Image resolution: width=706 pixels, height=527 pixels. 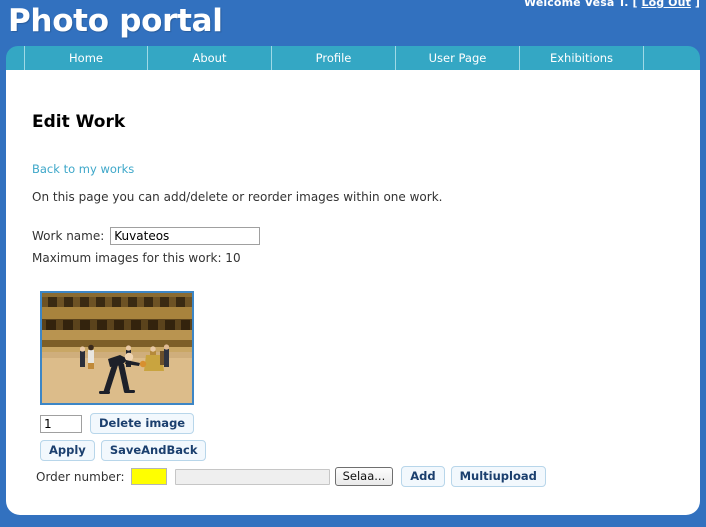 I want to click on image-controls-row: Delete image, so click(x=117, y=423).